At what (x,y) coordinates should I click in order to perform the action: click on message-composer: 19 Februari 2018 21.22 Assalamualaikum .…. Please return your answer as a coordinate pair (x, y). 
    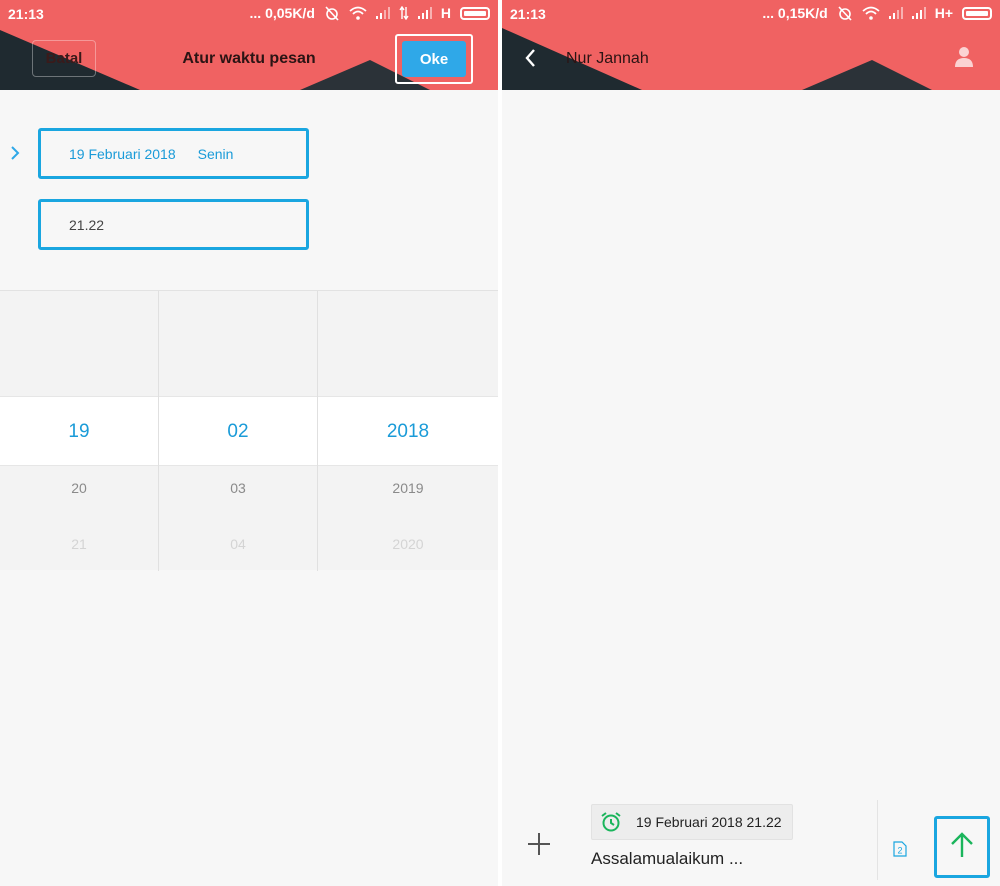
    Looking at the image, I should click on (751, 841).